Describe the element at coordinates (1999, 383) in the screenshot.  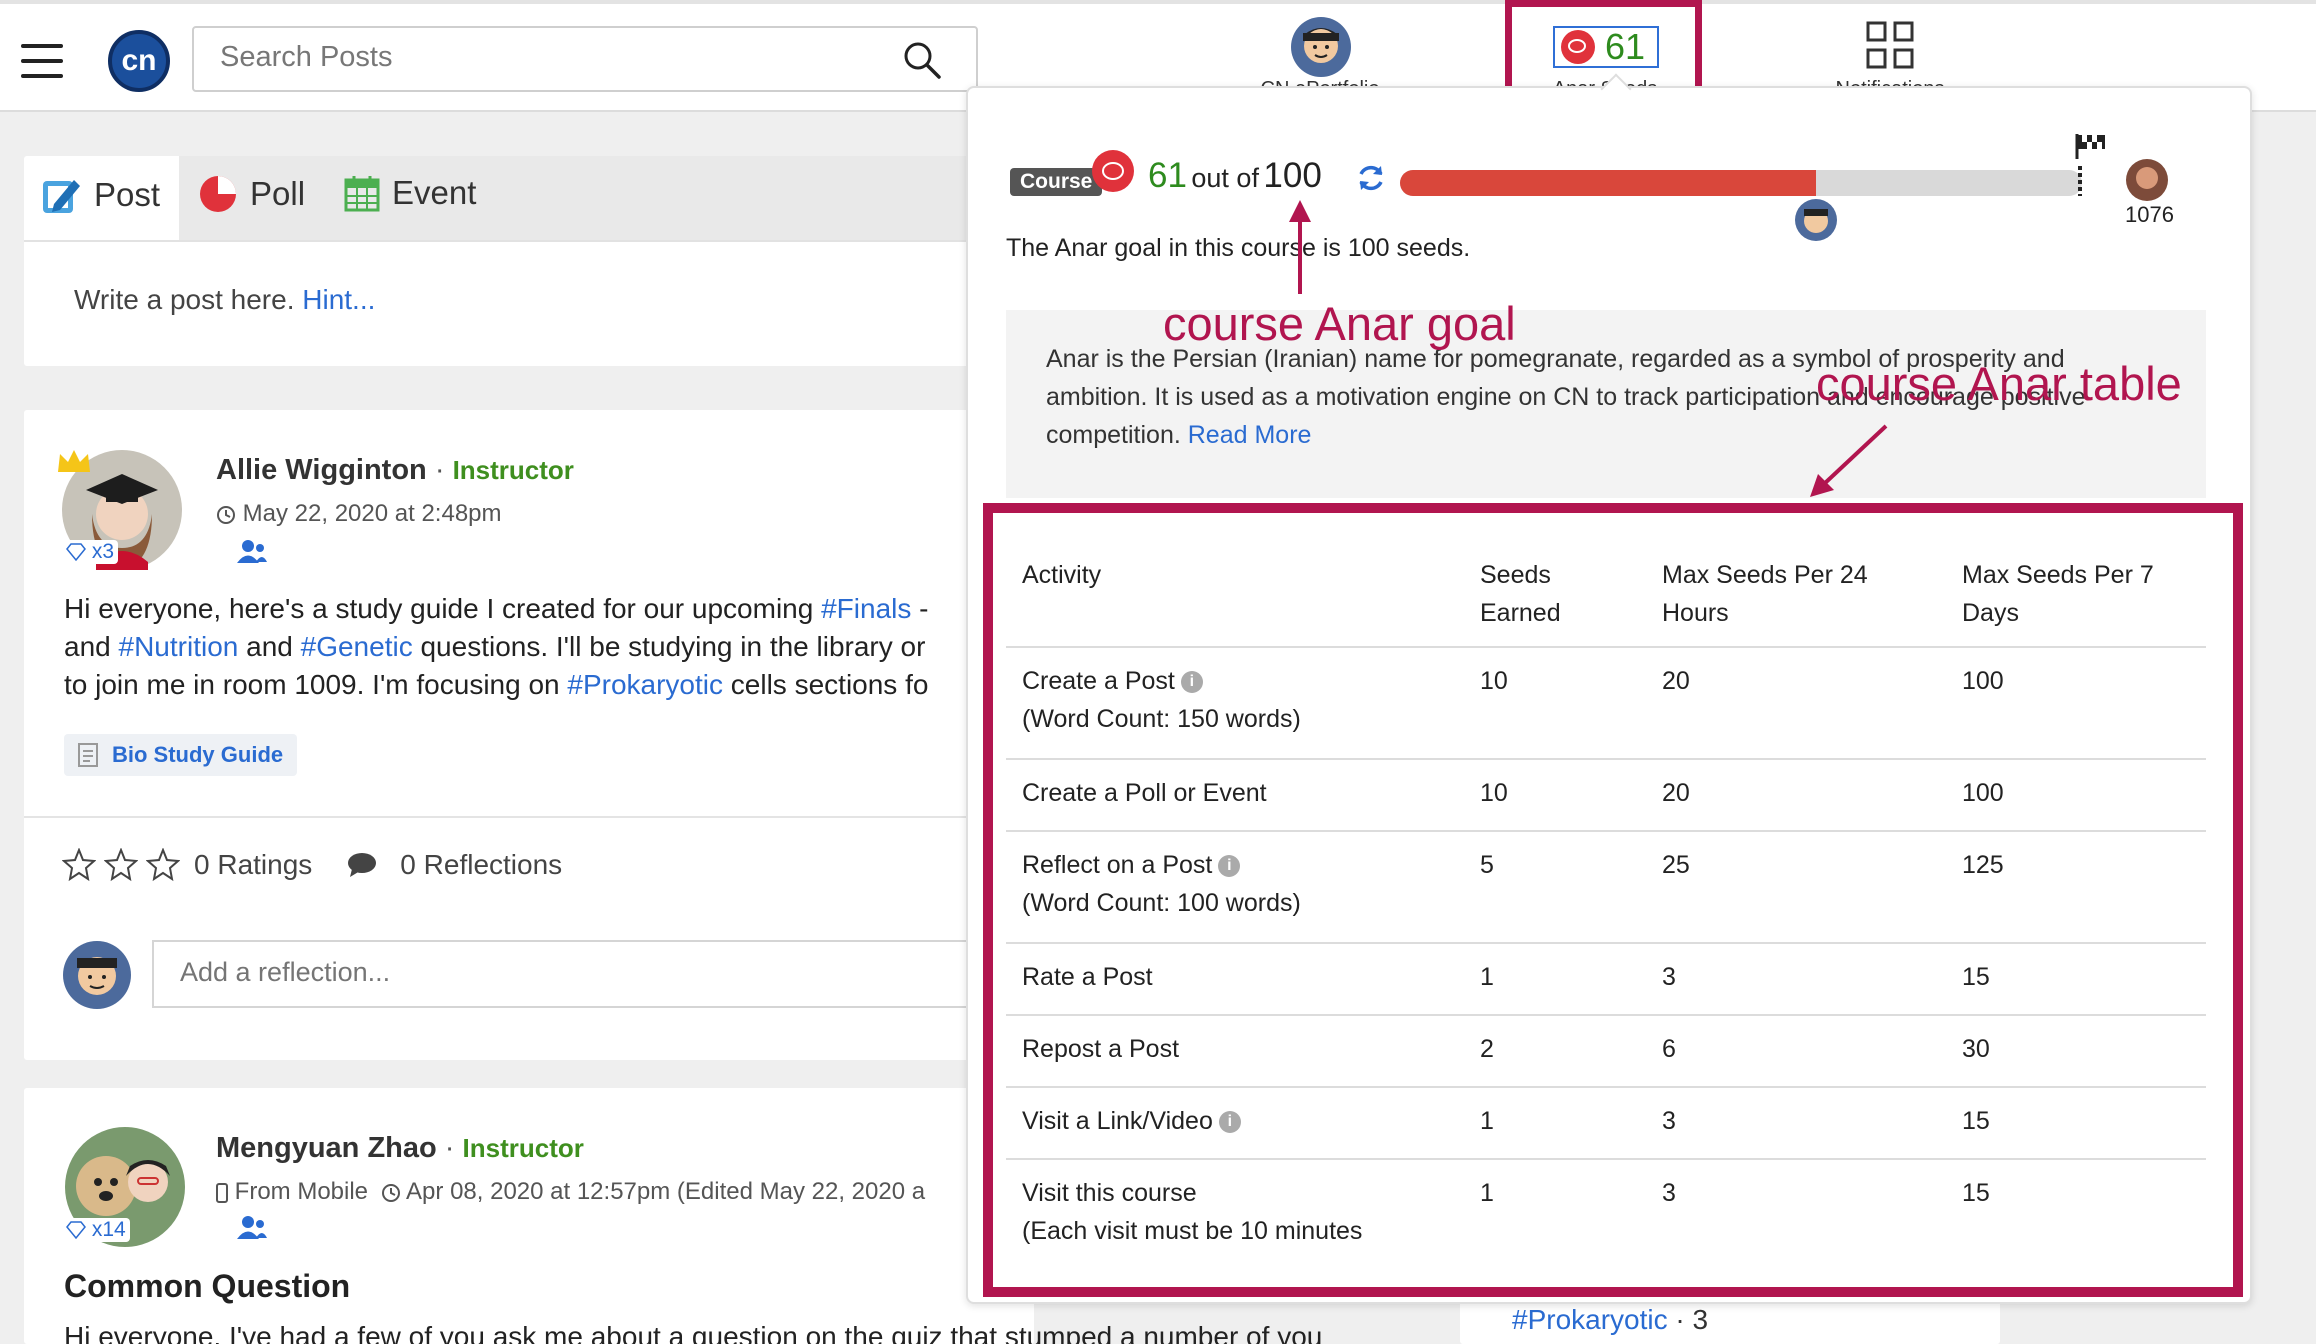
I see `annotation-table: course Anar table` at that location.